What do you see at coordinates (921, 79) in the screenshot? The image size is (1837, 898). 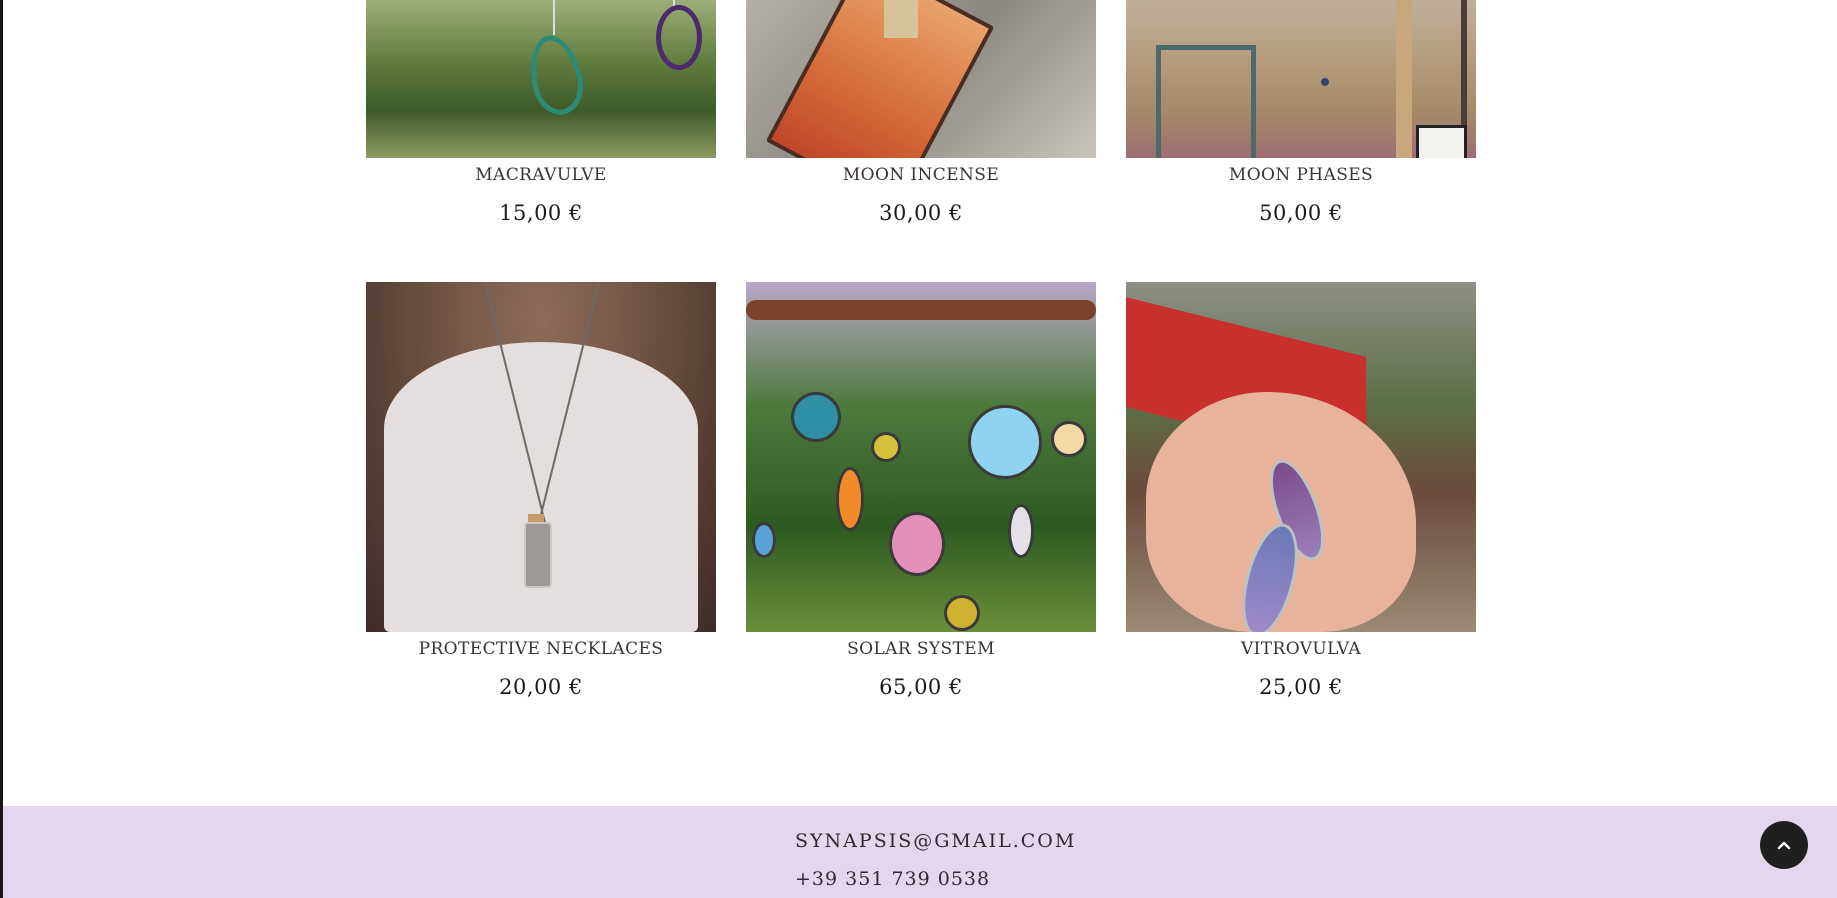 I see `product-image-moon-incense` at bounding box center [921, 79].